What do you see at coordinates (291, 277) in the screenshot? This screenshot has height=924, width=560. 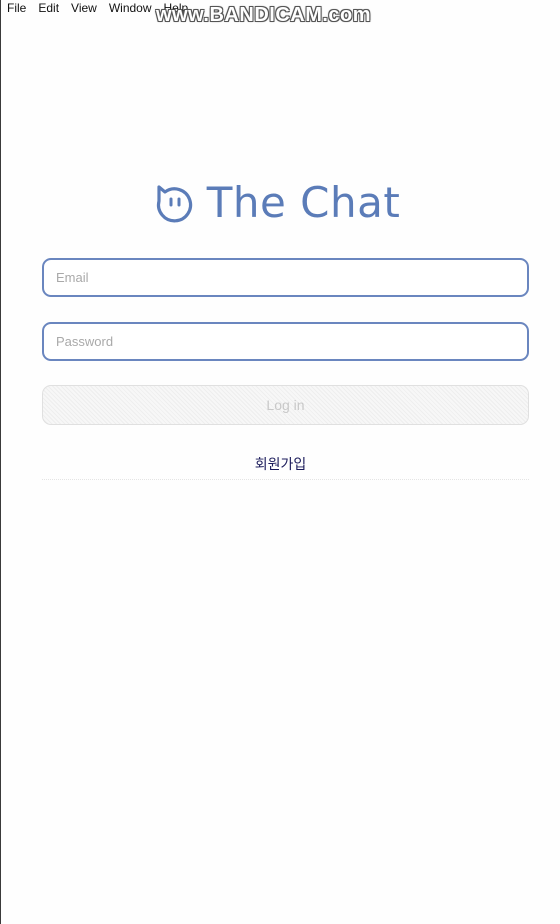 I see `email-input` at bounding box center [291, 277].